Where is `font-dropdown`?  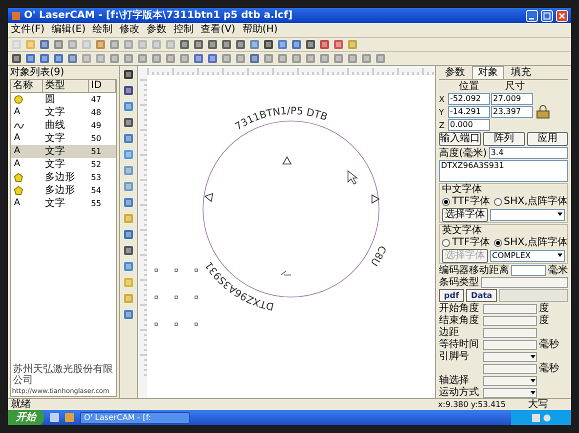 font-dropdown is located at coordinates (527, 215).